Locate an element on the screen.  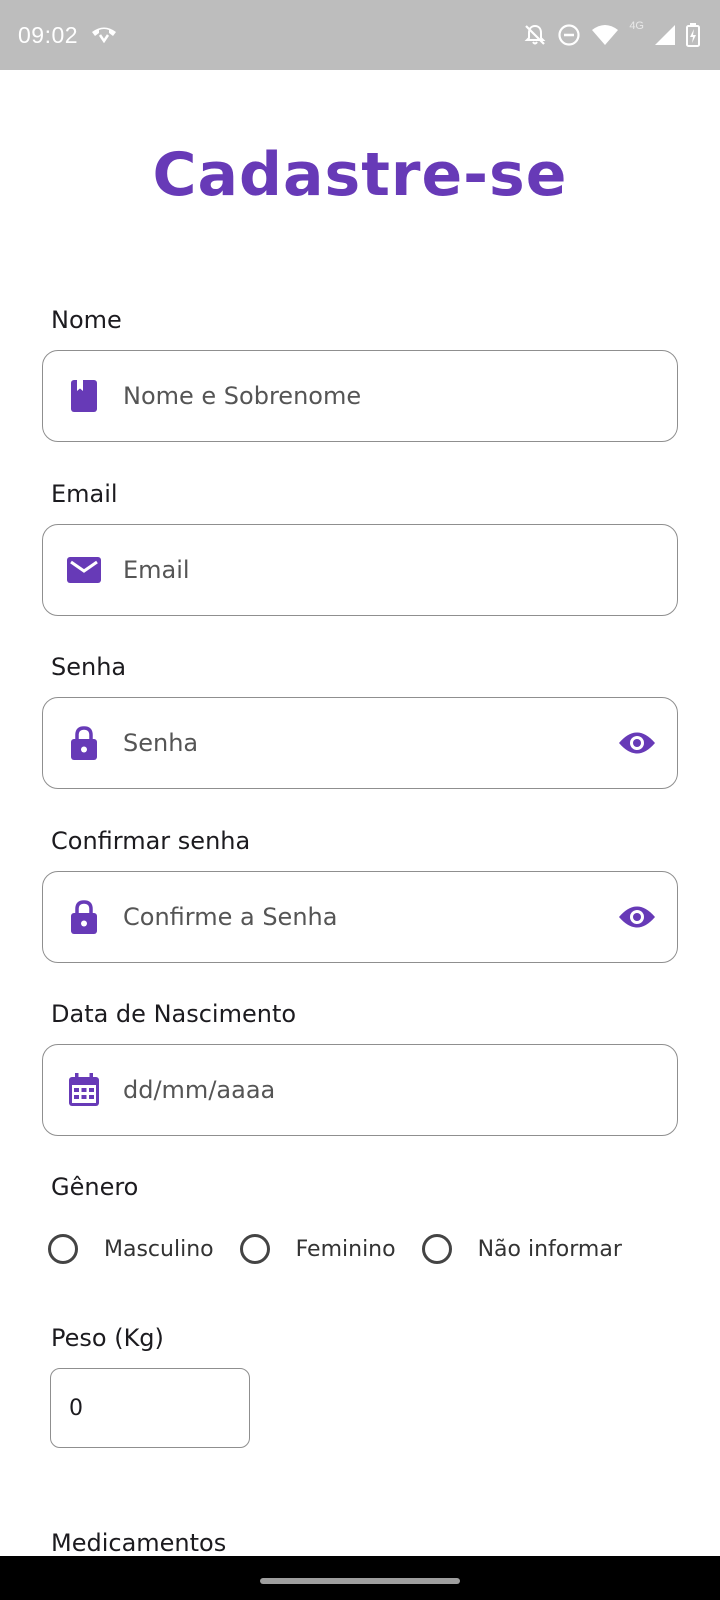
gender-option-nao-informar: Não informar is located at coordinates (521, 1249).